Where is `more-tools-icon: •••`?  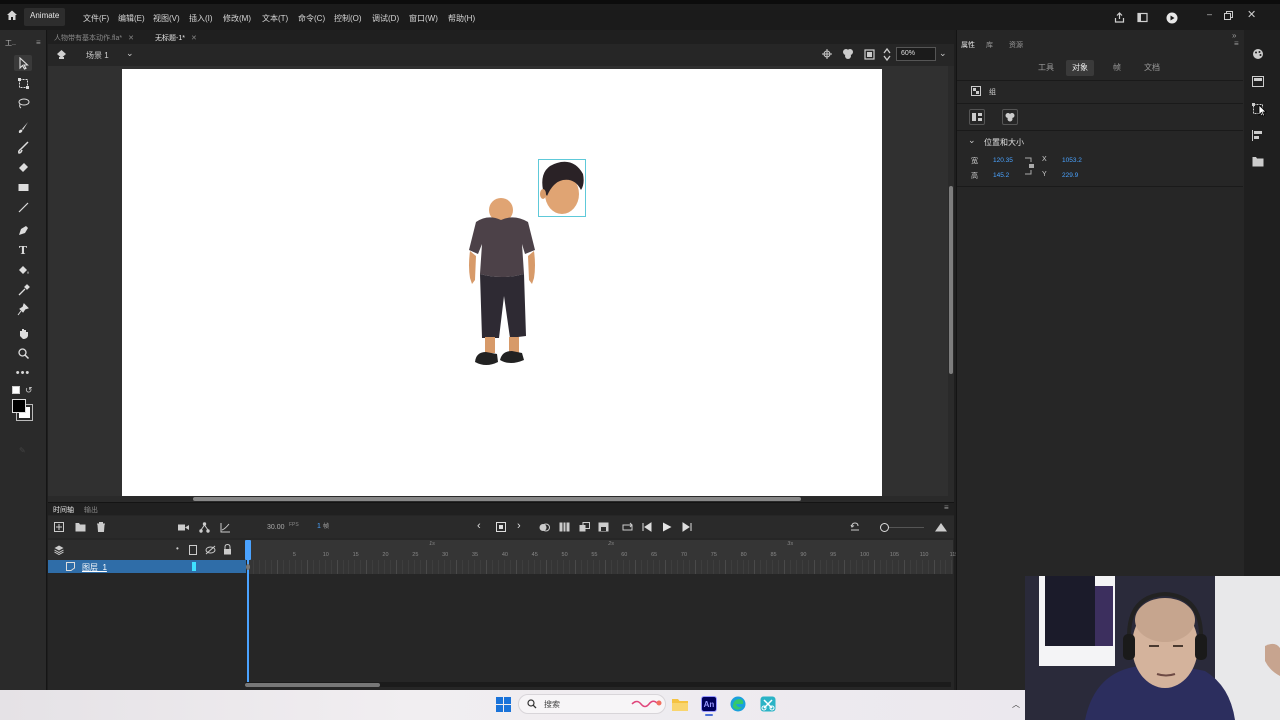
more-tools-icon: ••• is located at coordinates (23, 373).